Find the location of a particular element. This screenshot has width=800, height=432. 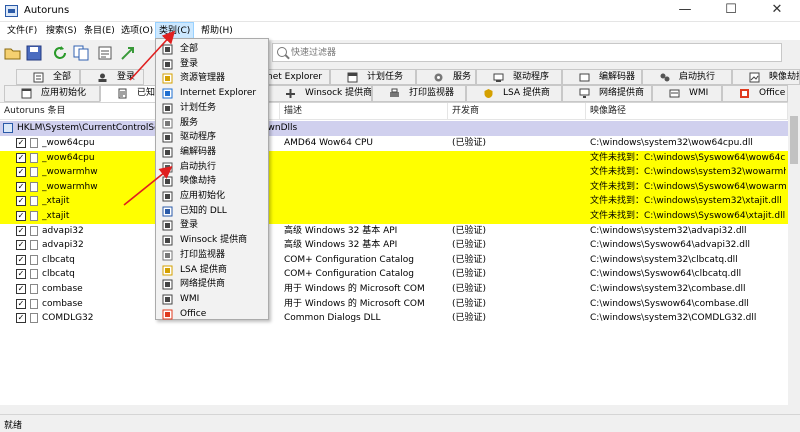

category-menu-item: 应用初始化 is located at coordinates (212, 196).